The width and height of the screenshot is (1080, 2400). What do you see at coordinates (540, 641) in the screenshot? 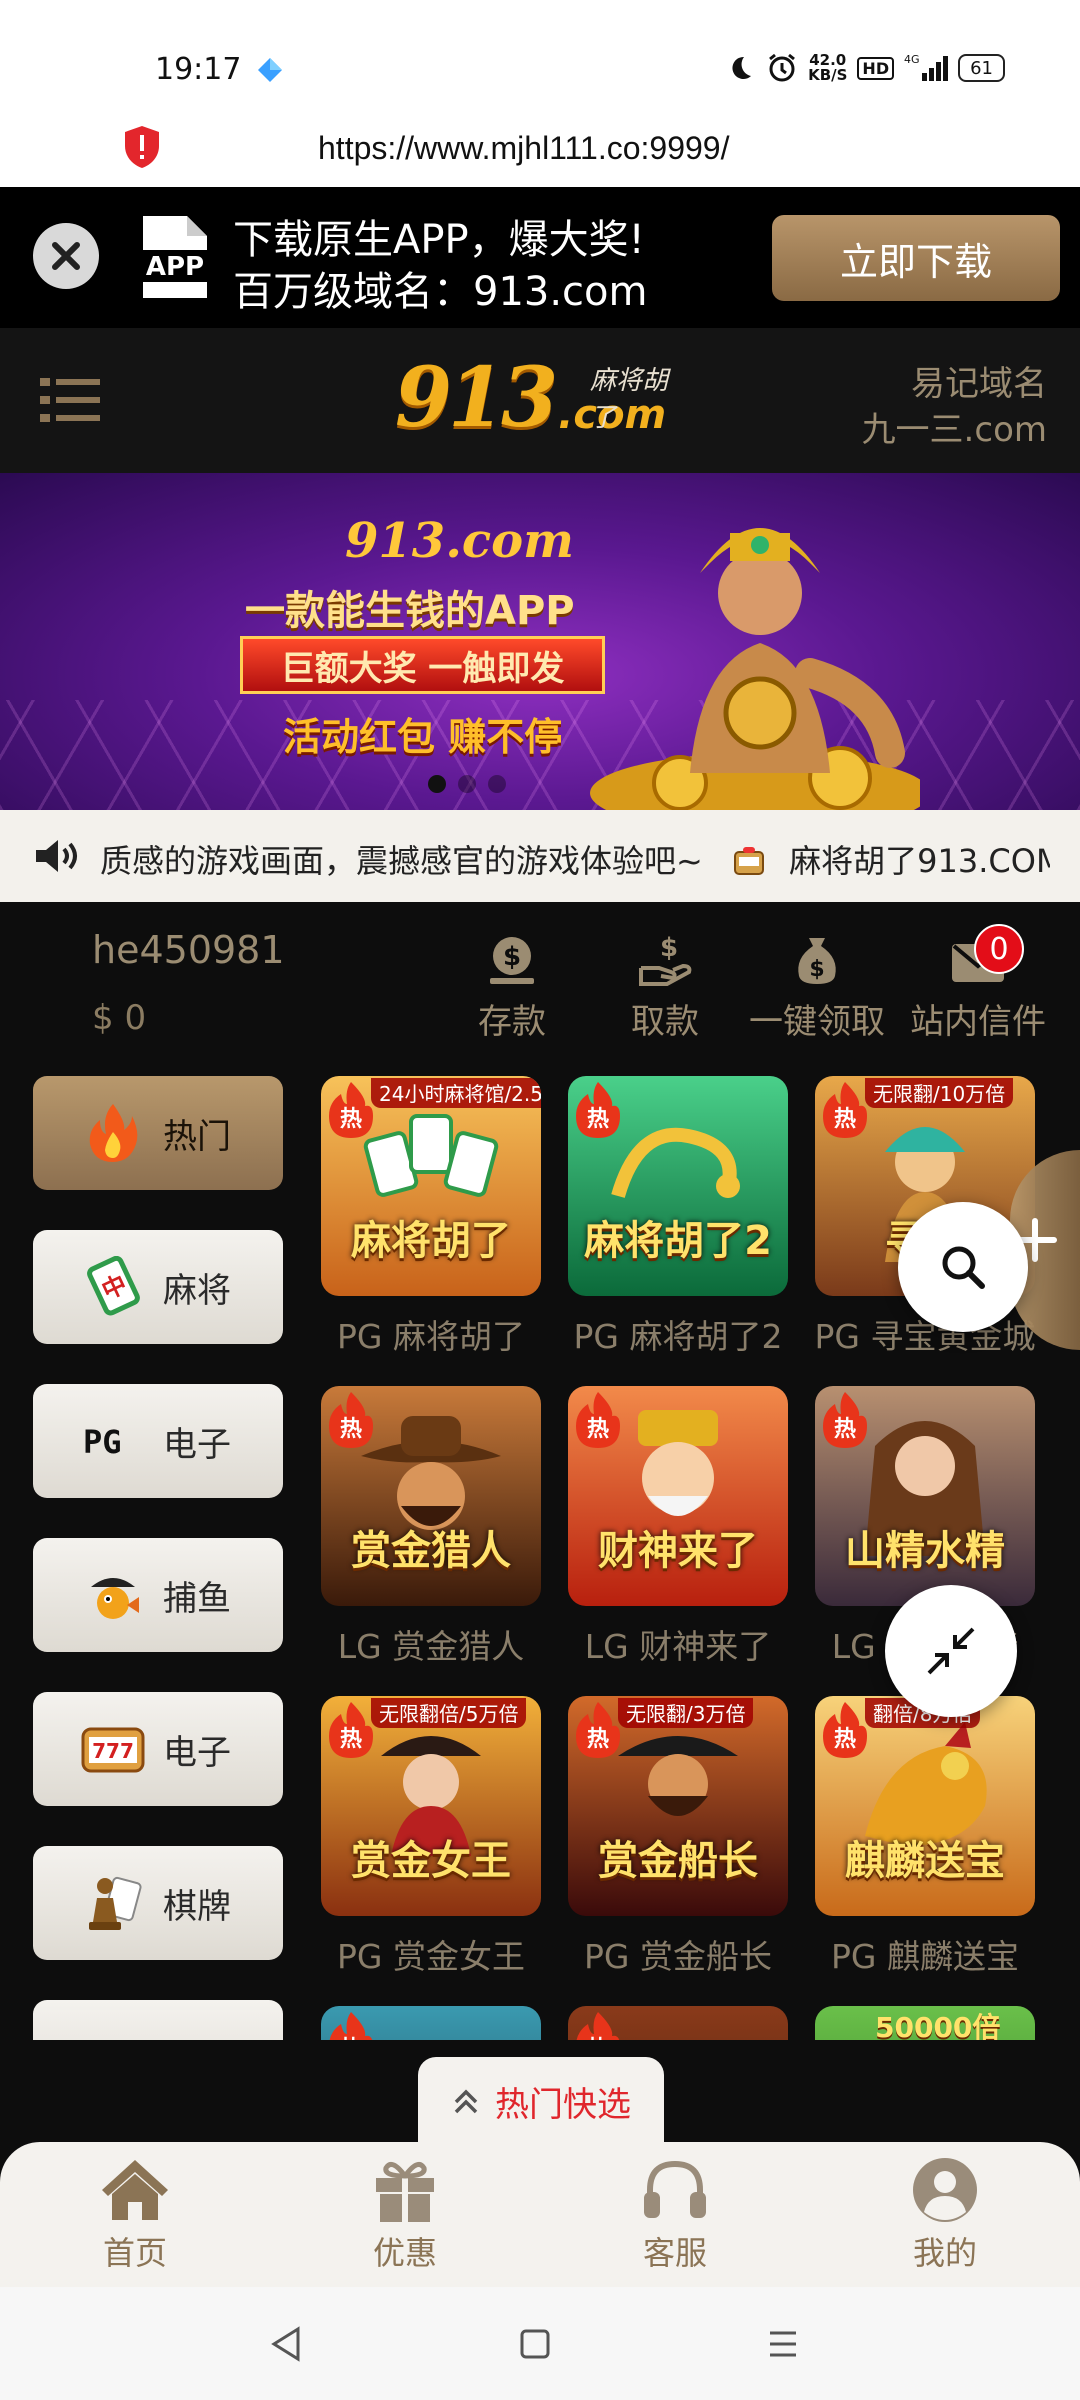
I see `promo-carousel: 913.com 一款能生钱的APP 巨额大奖 一触即发 活动红包 赚不停` at bounding box center [540, 641].